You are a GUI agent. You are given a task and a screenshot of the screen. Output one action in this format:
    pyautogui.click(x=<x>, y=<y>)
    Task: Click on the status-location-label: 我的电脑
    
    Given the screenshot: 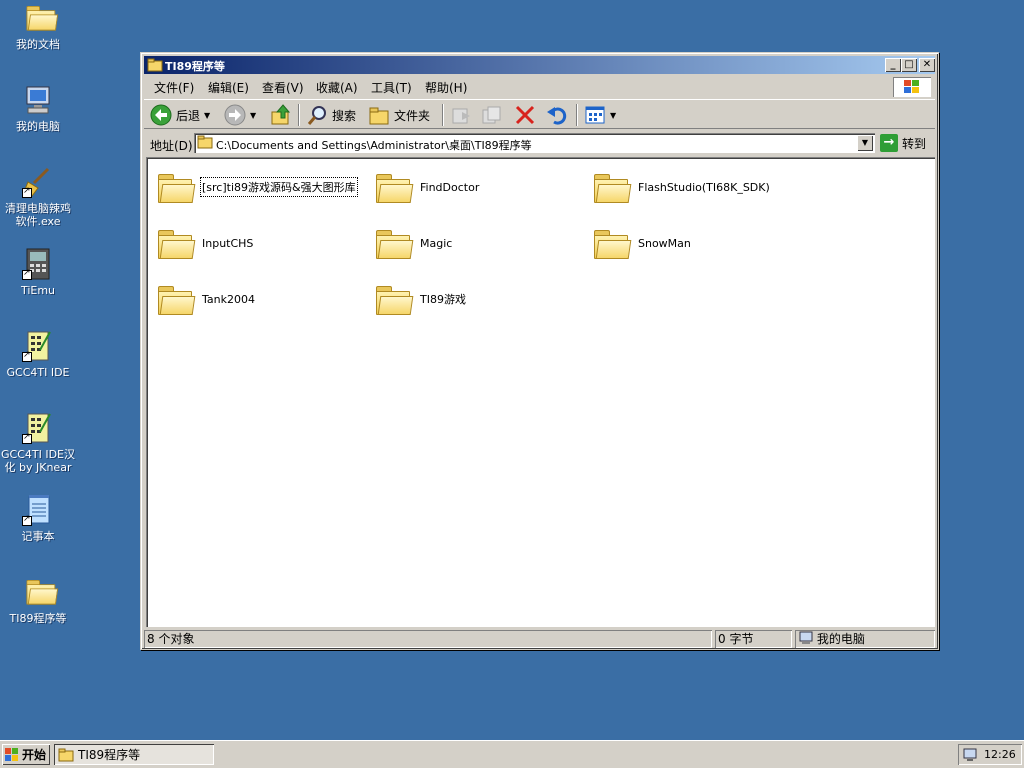 What is the action you would take?
    pyautogui.click(x=840, y=639)
    